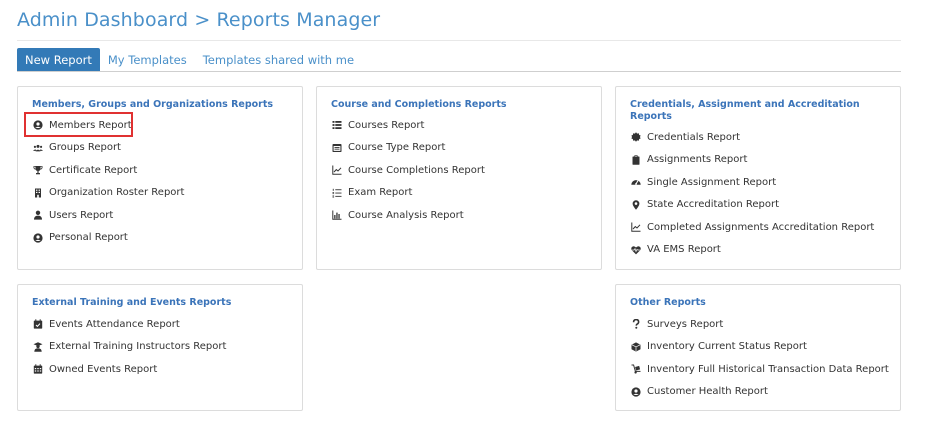 This screenshot has height=423, width=936. Describe the element at coordinates (114, 324) in the screenshot. I see `report-label: Events Attendance Report` at that location.